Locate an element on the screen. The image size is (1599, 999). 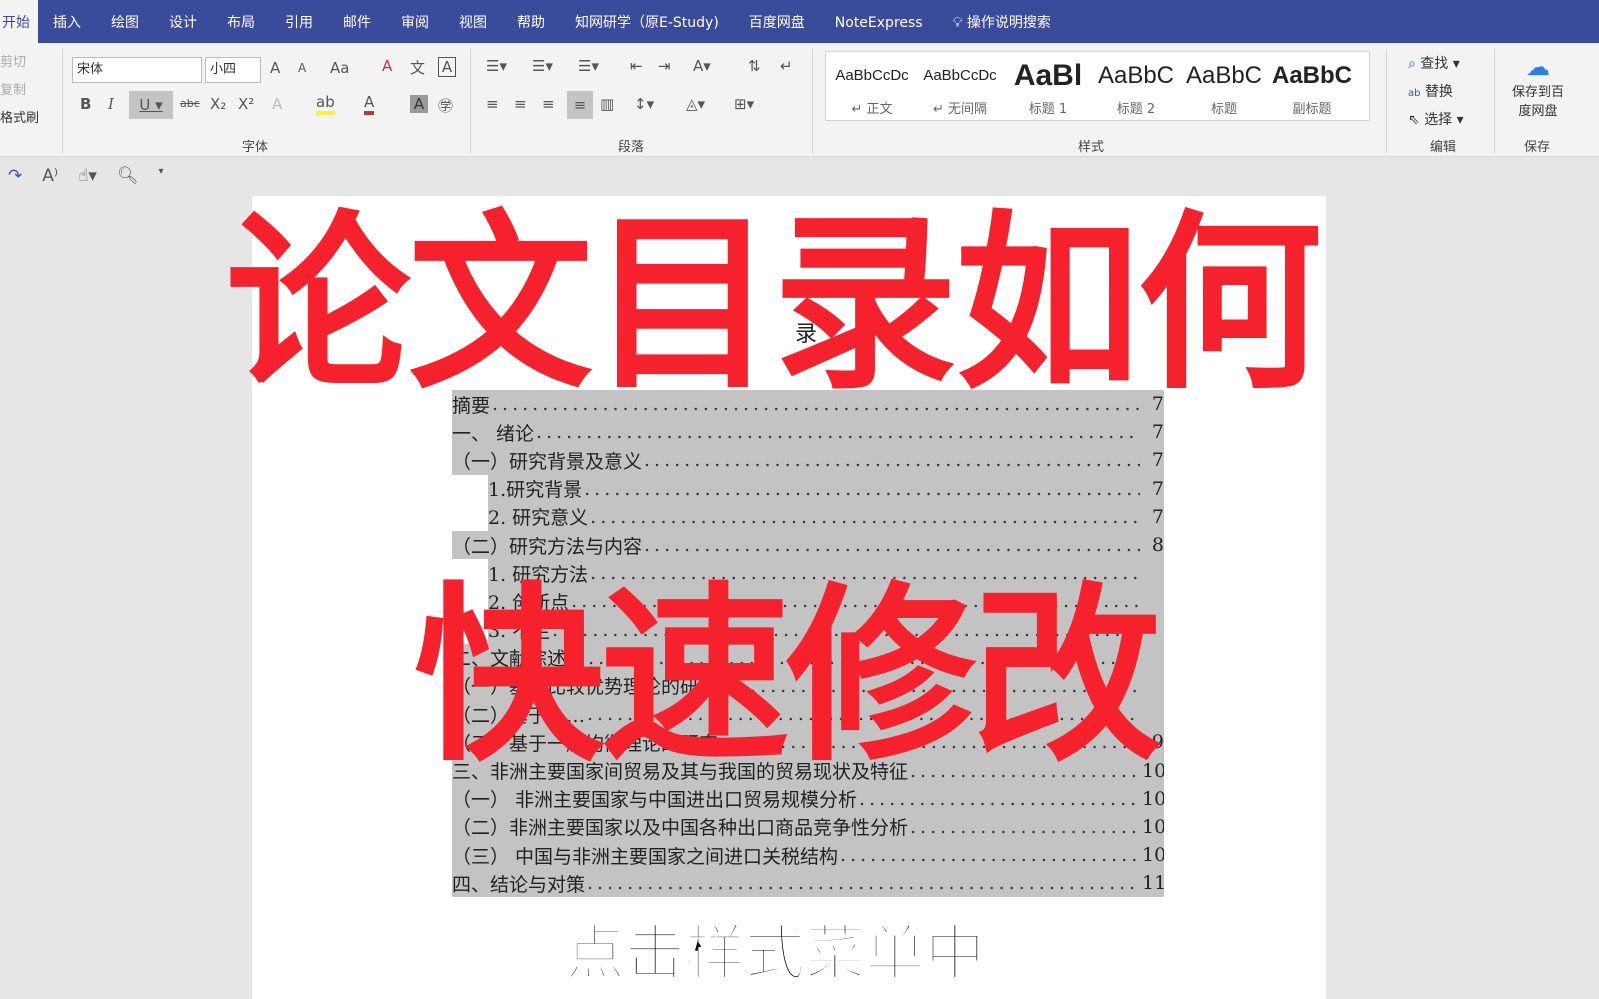
search-icon: ⌕ is located at coordinates (1412, 64).